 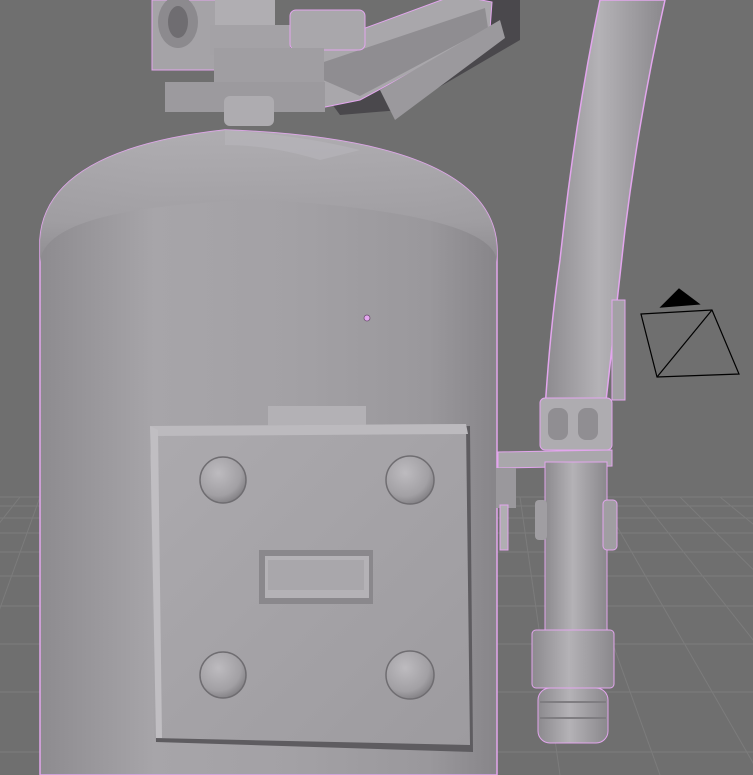 What do you see at coordinates (576, 548) in the screenshot?
I see `hose-nozzle` at bounding box center [576, 548].